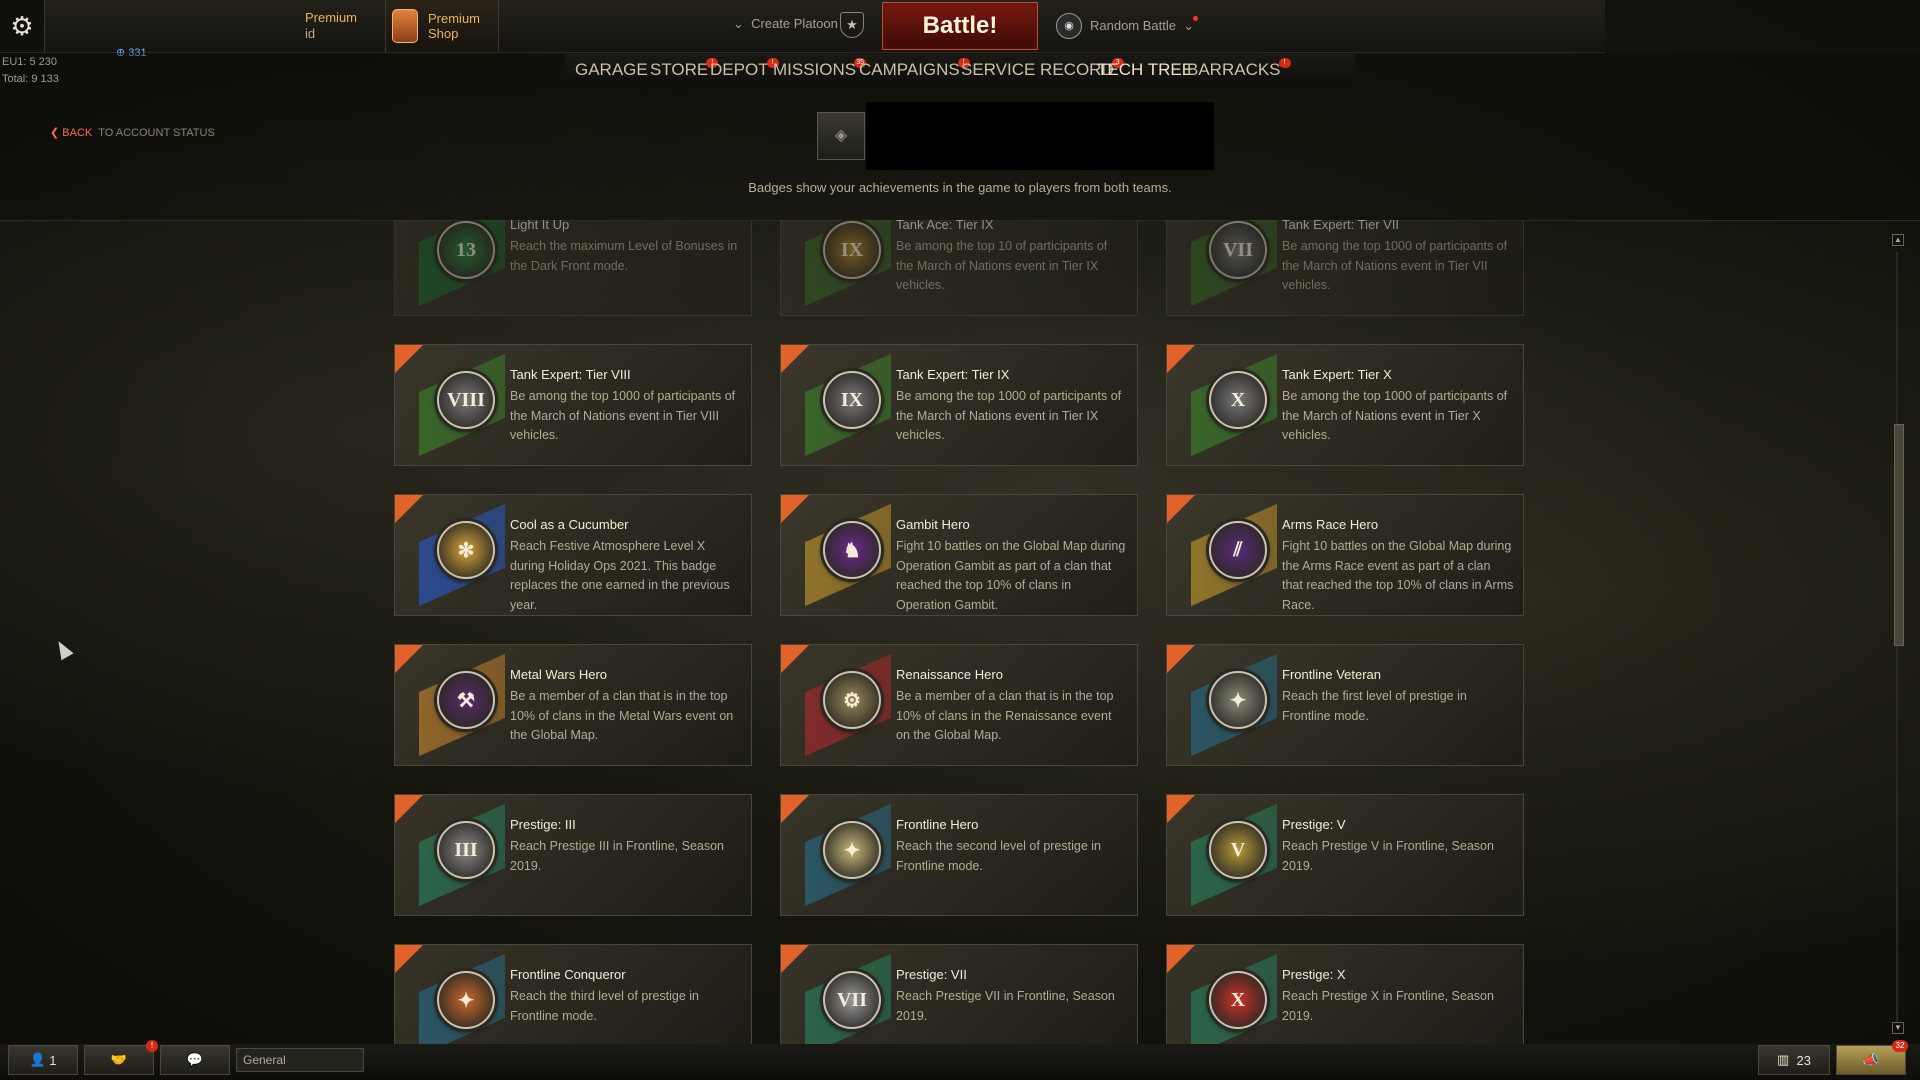 This screenshot has height=1080, width=1920. I want to click on badge-title: Cool as a Cucumber, so click(569, 524).